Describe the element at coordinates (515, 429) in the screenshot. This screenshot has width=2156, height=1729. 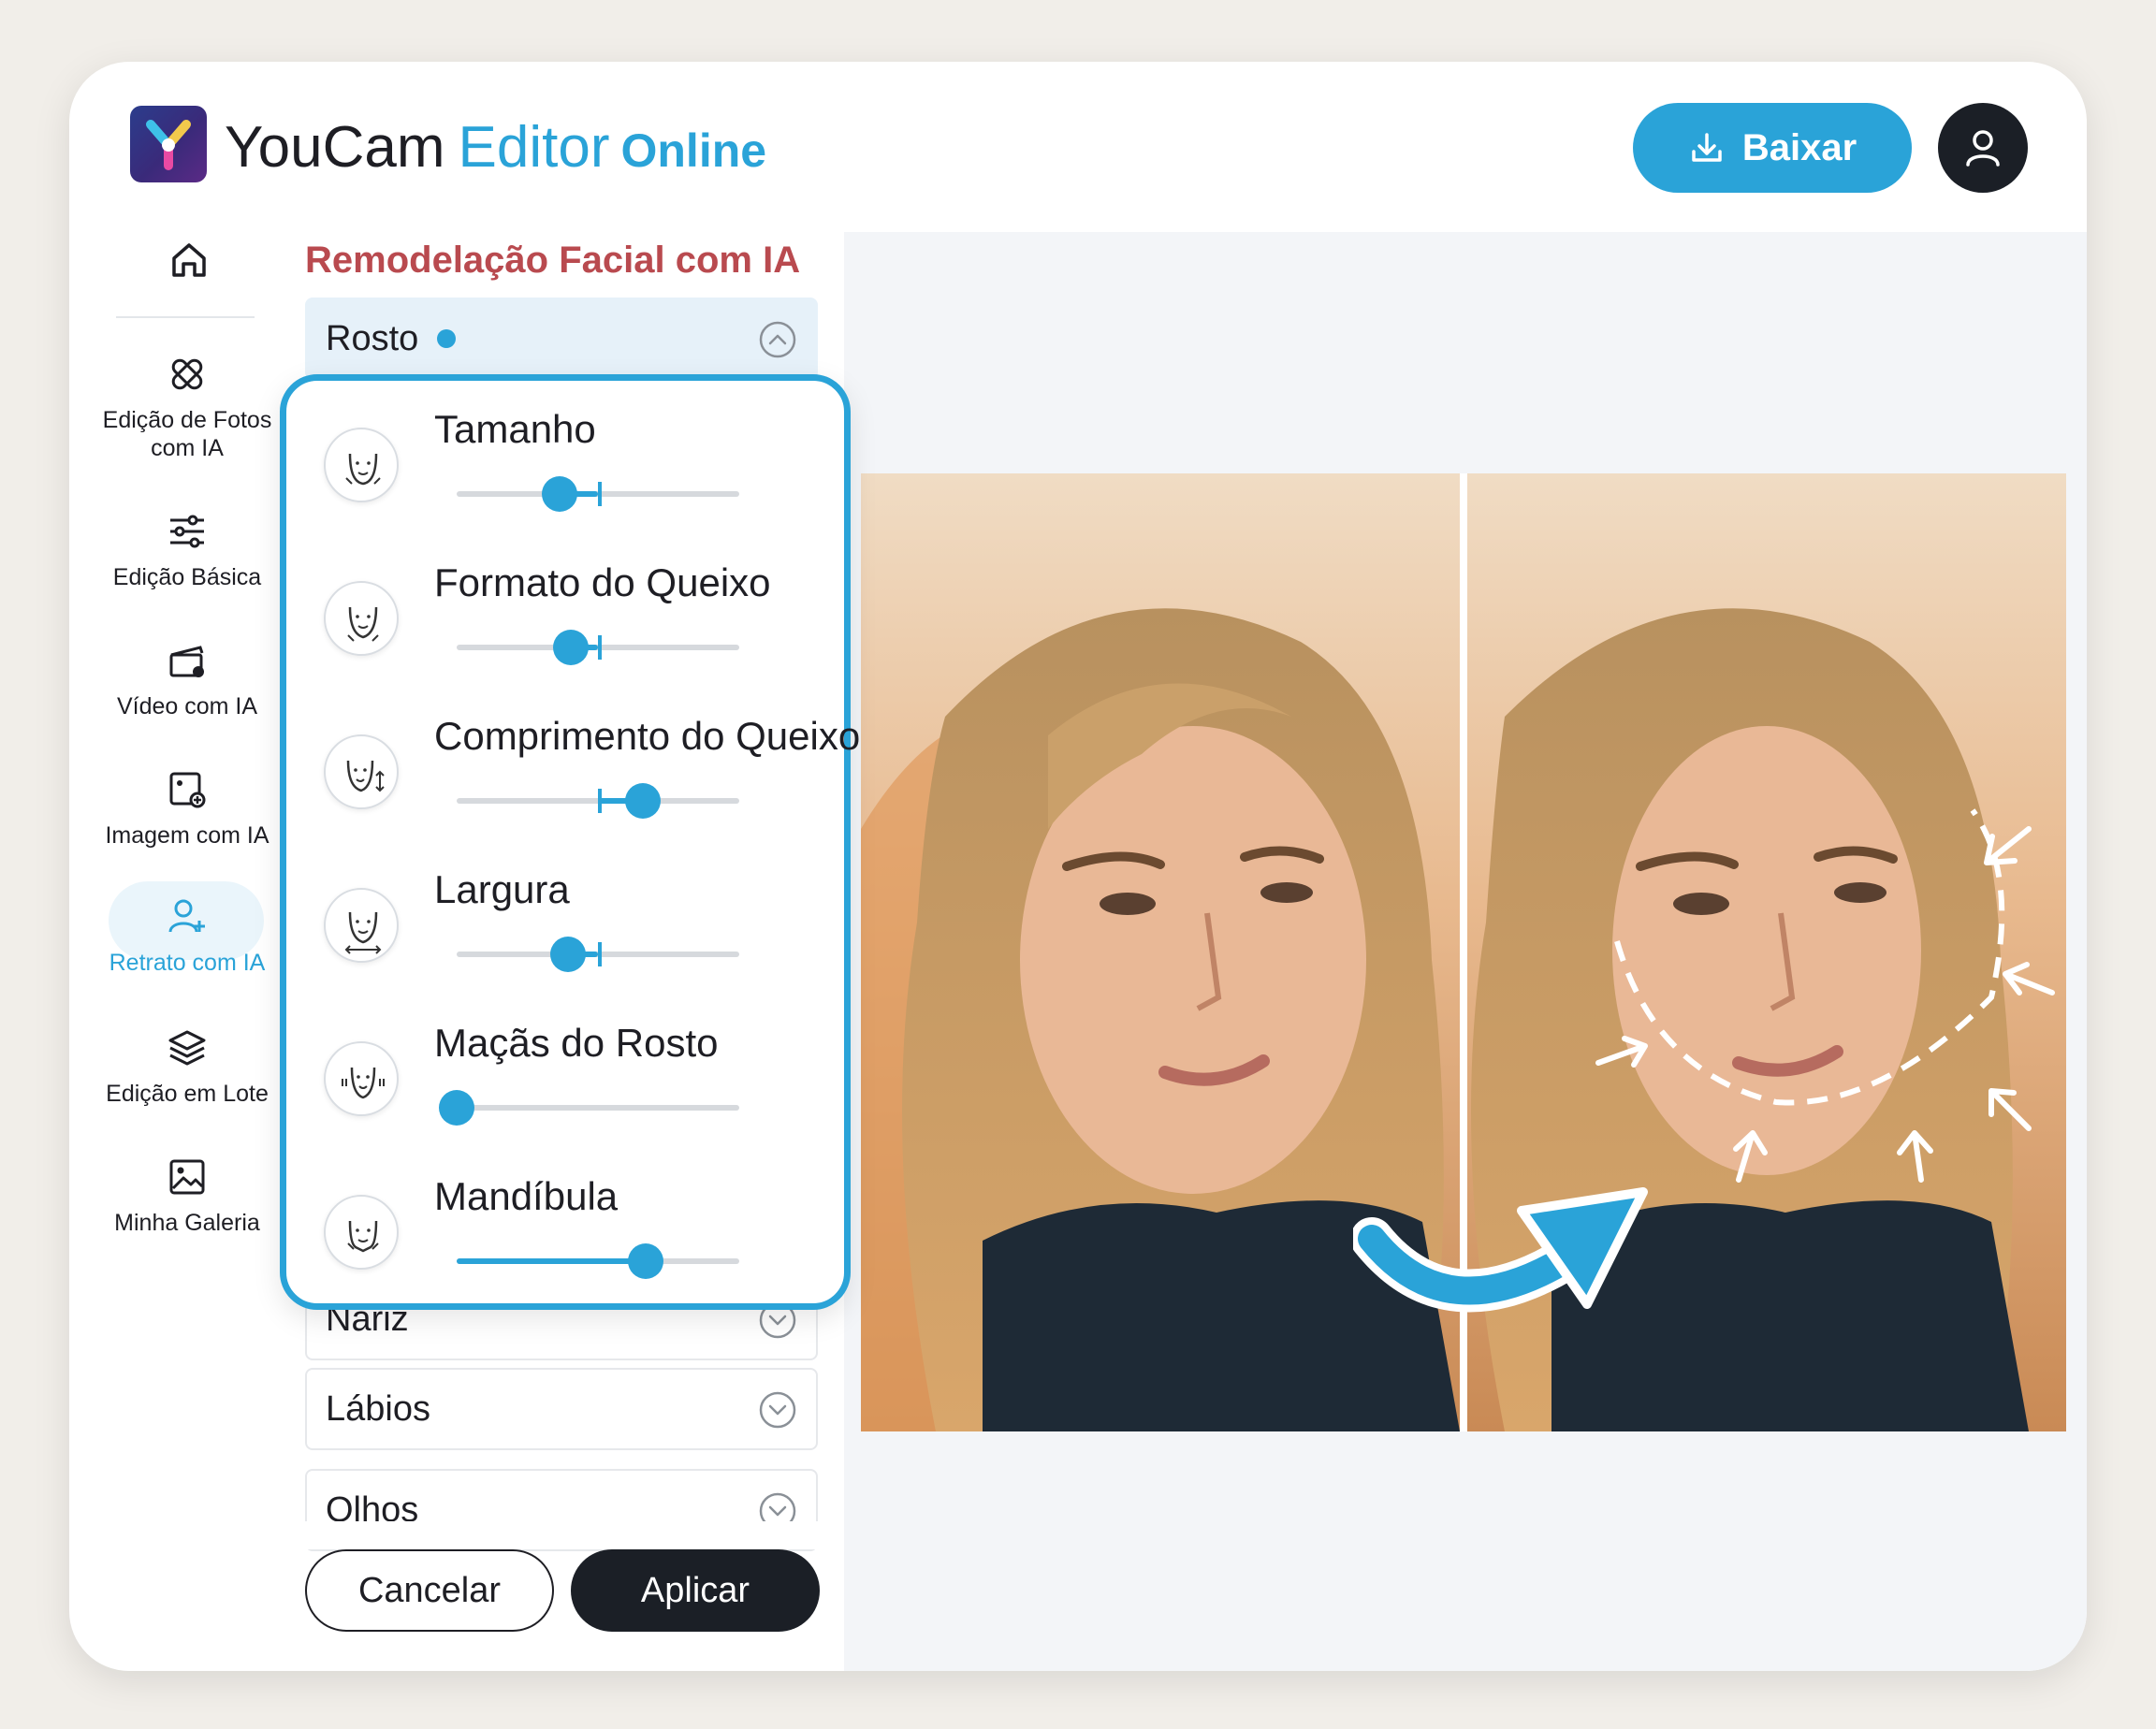
I see `slider-label: Tamanho` at that location.